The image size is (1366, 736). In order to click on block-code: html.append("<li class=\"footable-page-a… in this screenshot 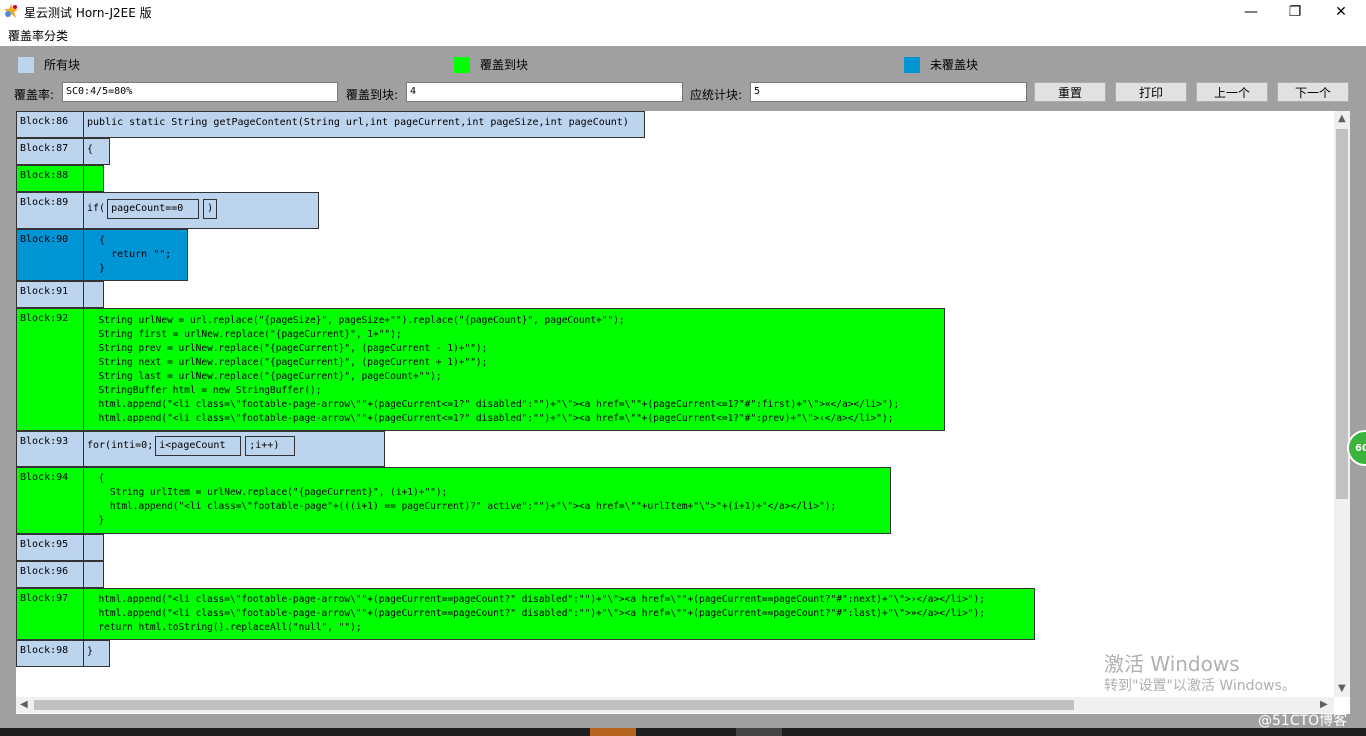, I will do `click(559, 614)`.